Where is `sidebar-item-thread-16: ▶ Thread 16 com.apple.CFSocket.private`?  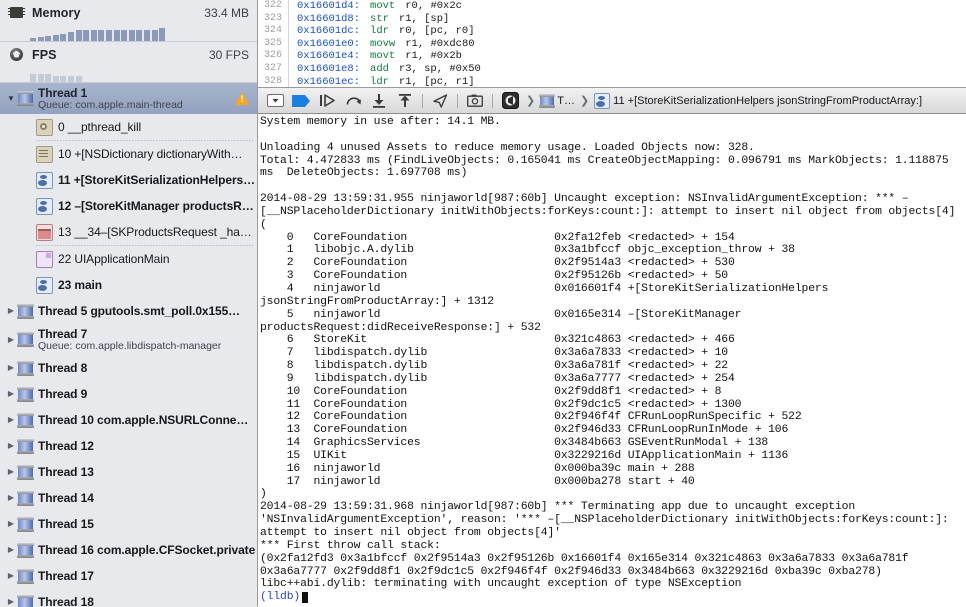 sidebar-item-thread-16: ▶ Thread 16 com.apple.CFSocket.private is located at coordinates (128, 550).